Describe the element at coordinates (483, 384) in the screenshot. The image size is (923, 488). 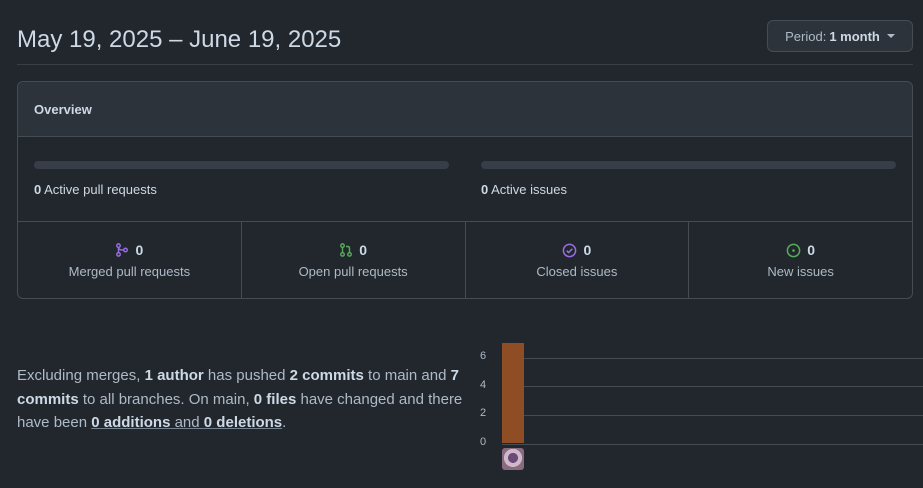
I see `y-tick-label: 4` at that location.